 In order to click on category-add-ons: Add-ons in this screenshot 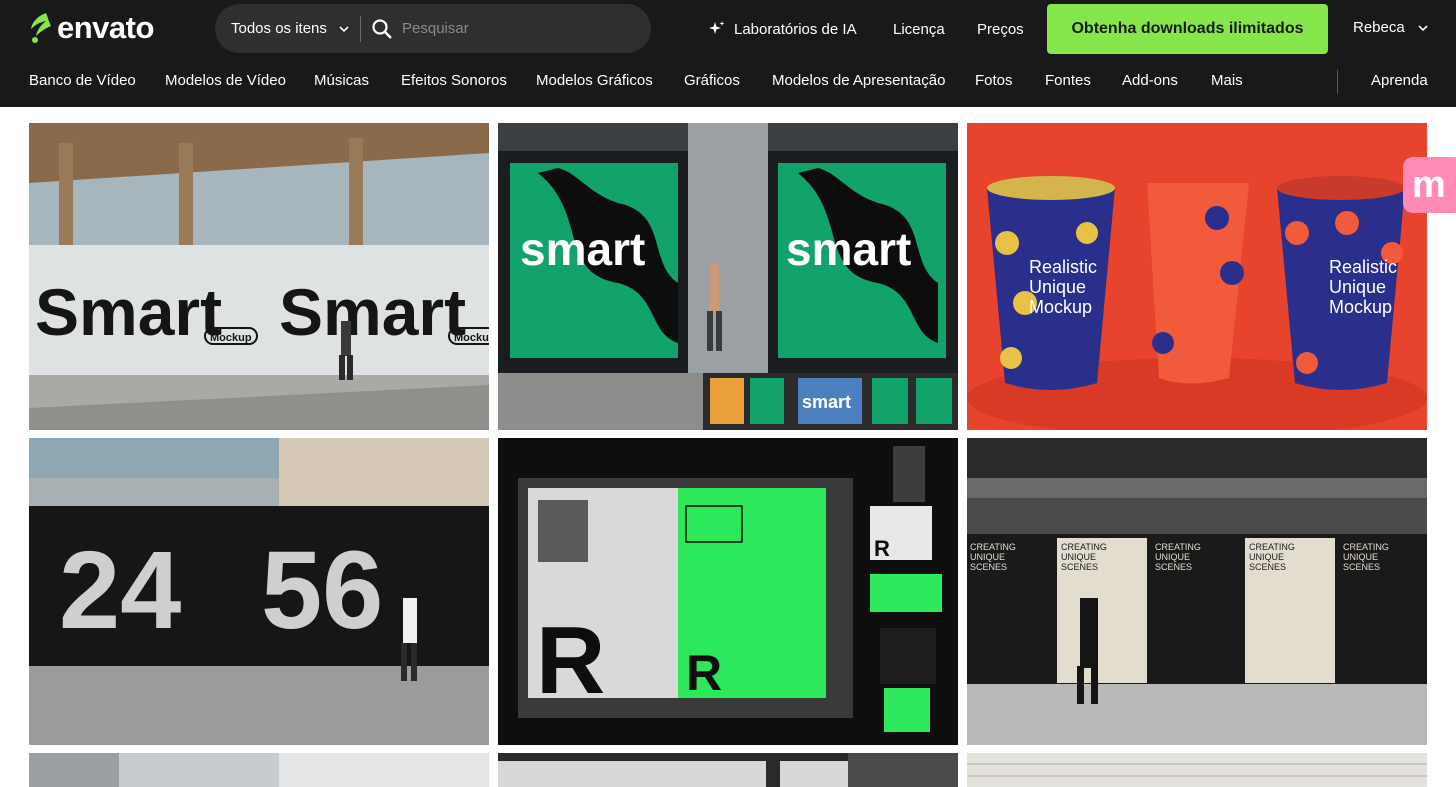, I will do `click(1150, 80)`.